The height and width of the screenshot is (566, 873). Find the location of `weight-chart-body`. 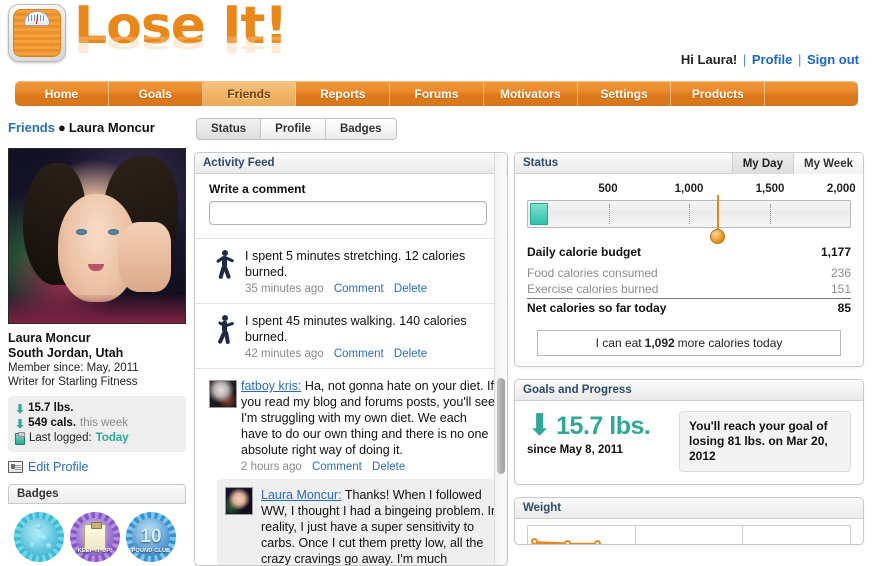

weight-chart-body is located at coordinates (689, 531).